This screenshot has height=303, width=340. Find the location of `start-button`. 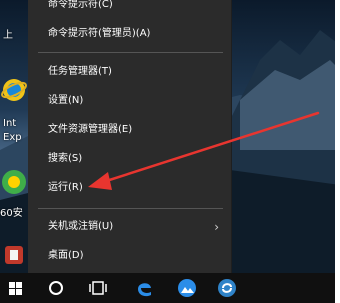

start-button is located at coordinates (16, 288).